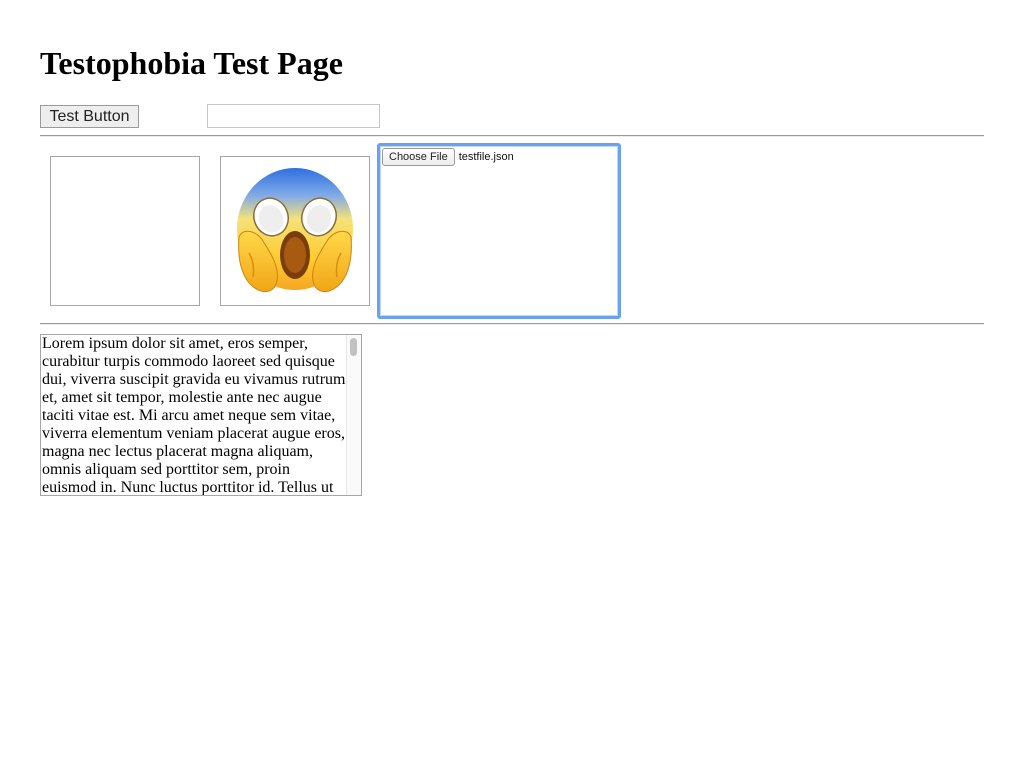  What do you see at coordinates (125, 231) in the screenshot?
I see `empty-box` at bounding box center [125, 231].